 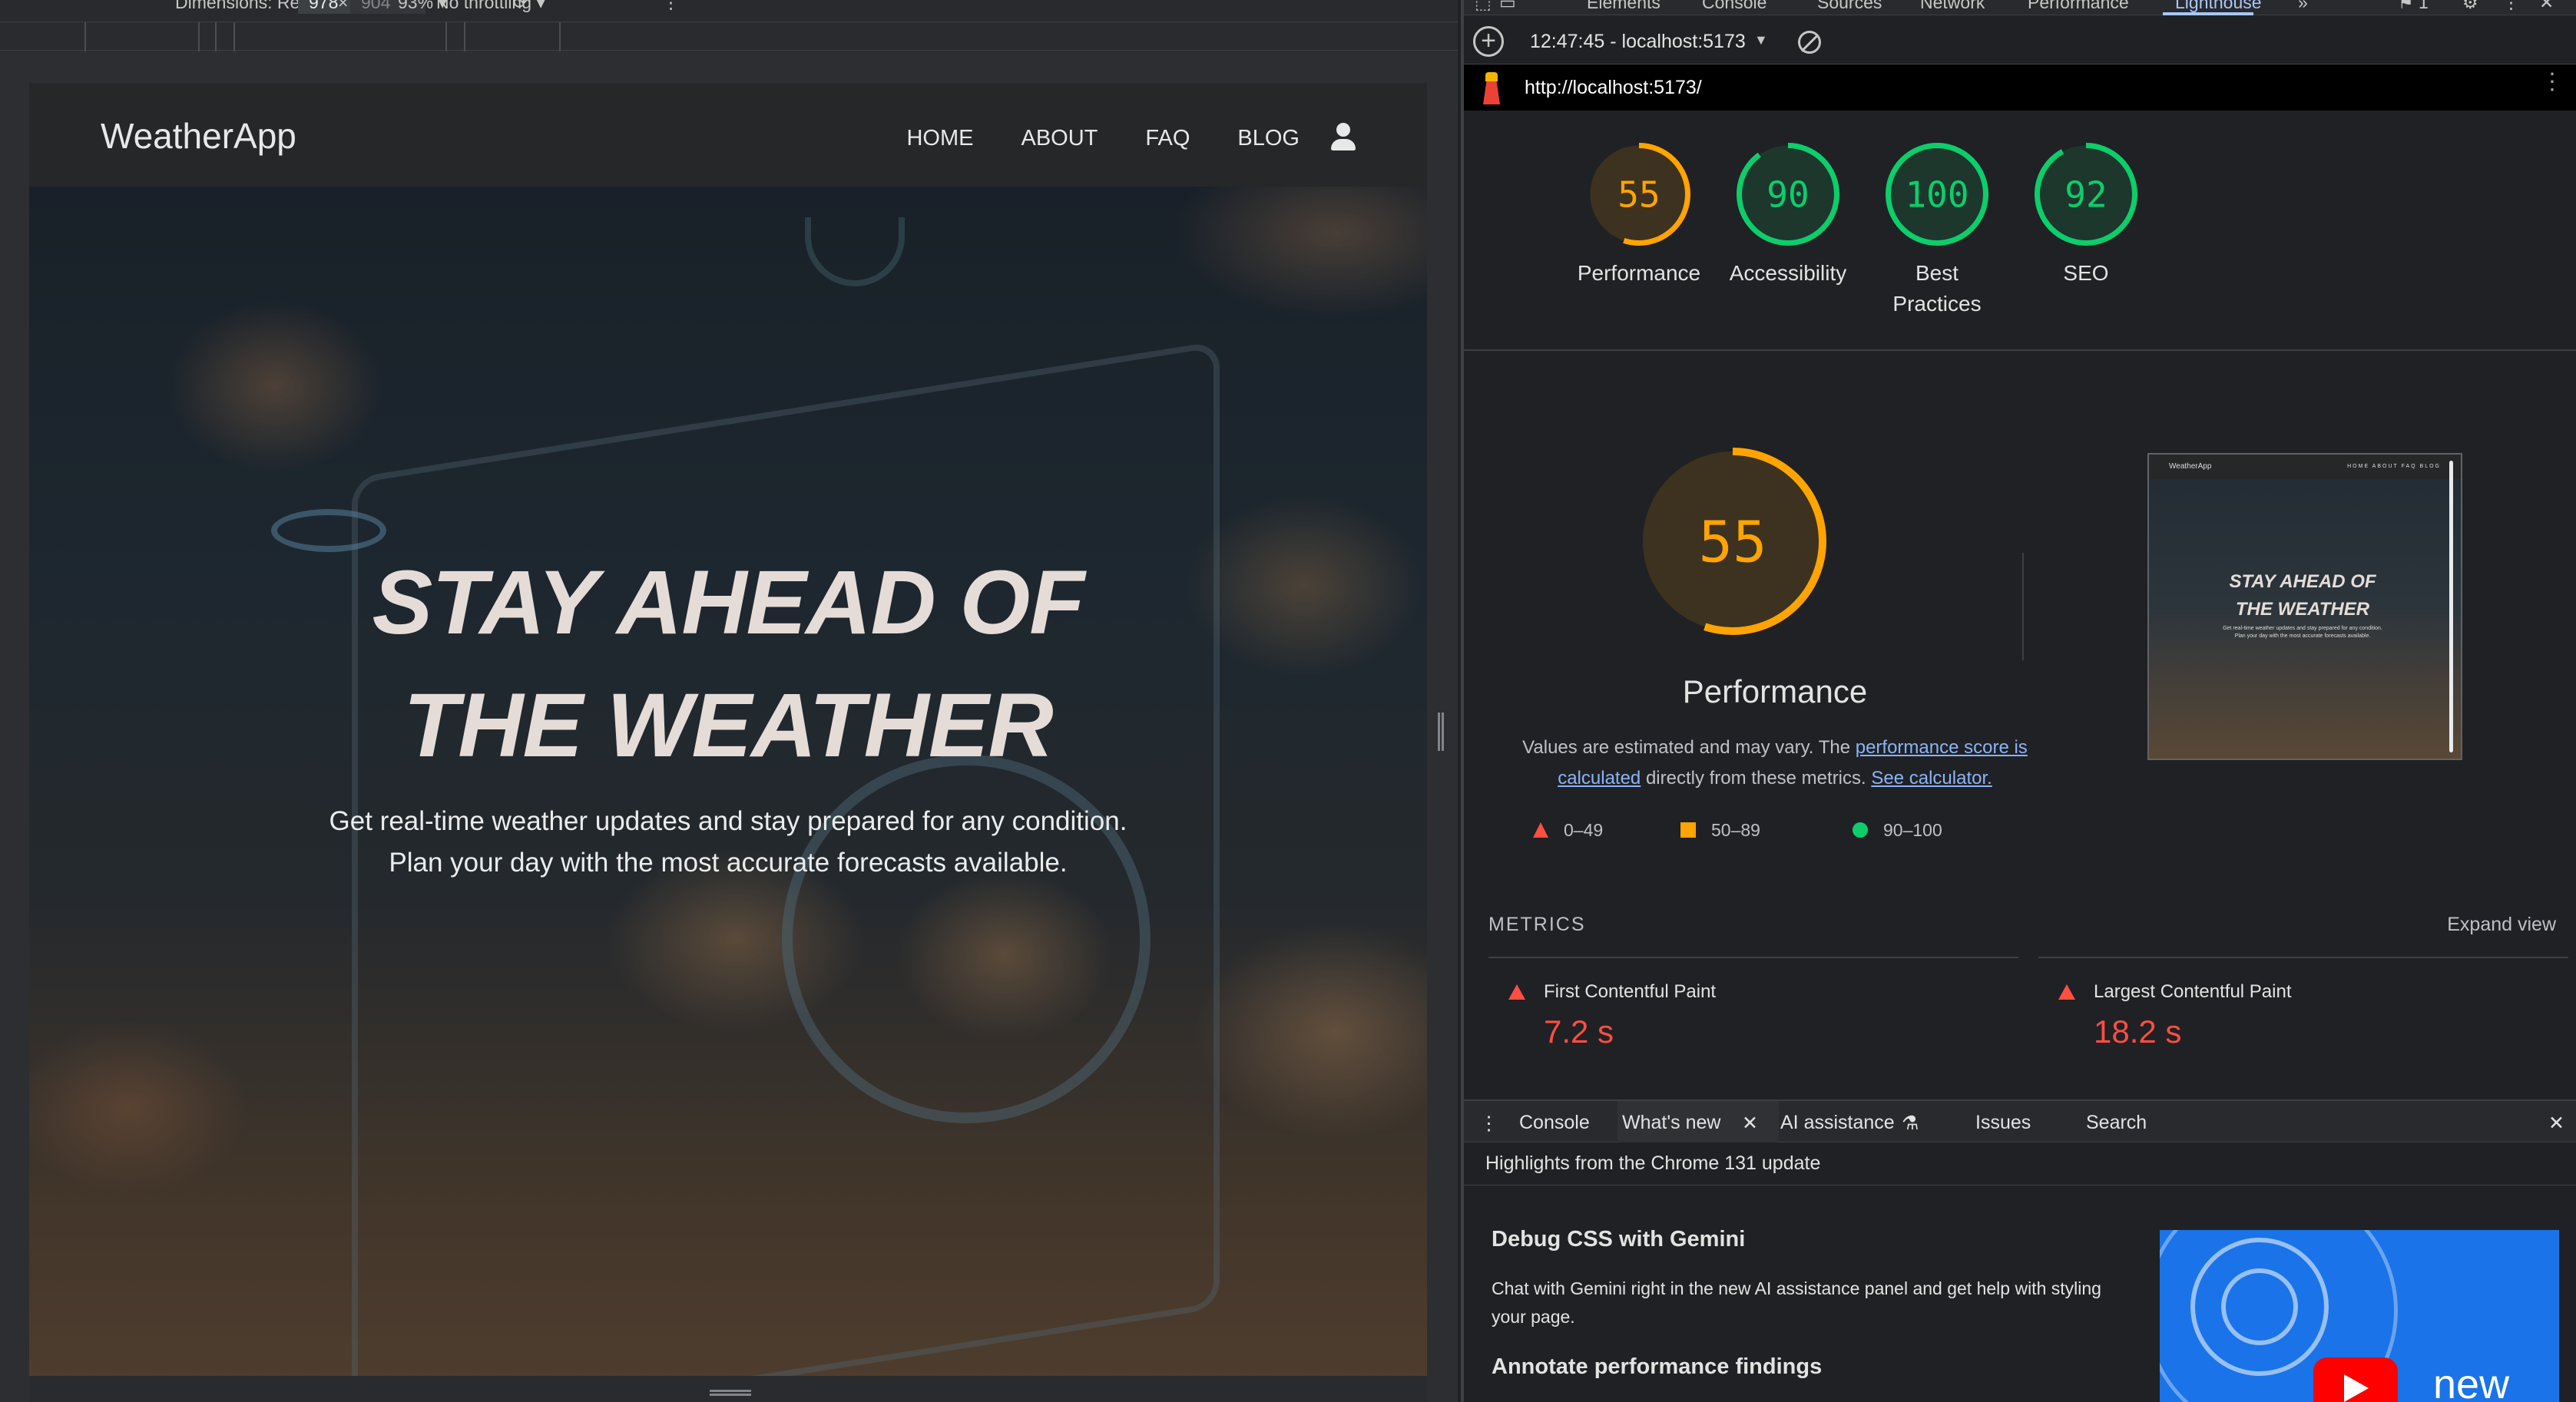 I want to click on gauge-label: SEO, so click(x=2086, y=273).